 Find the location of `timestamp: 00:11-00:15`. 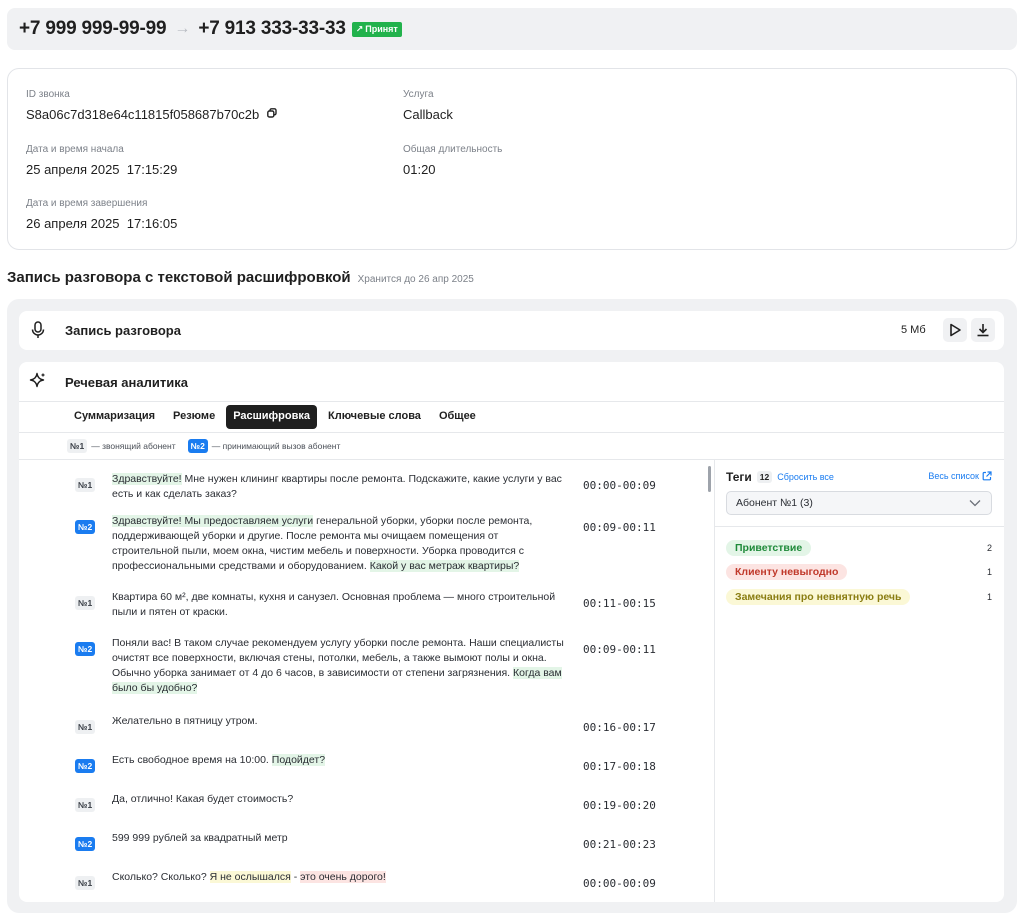

timestamp: 00:11-00:15 is located at coordinates (619, 603).